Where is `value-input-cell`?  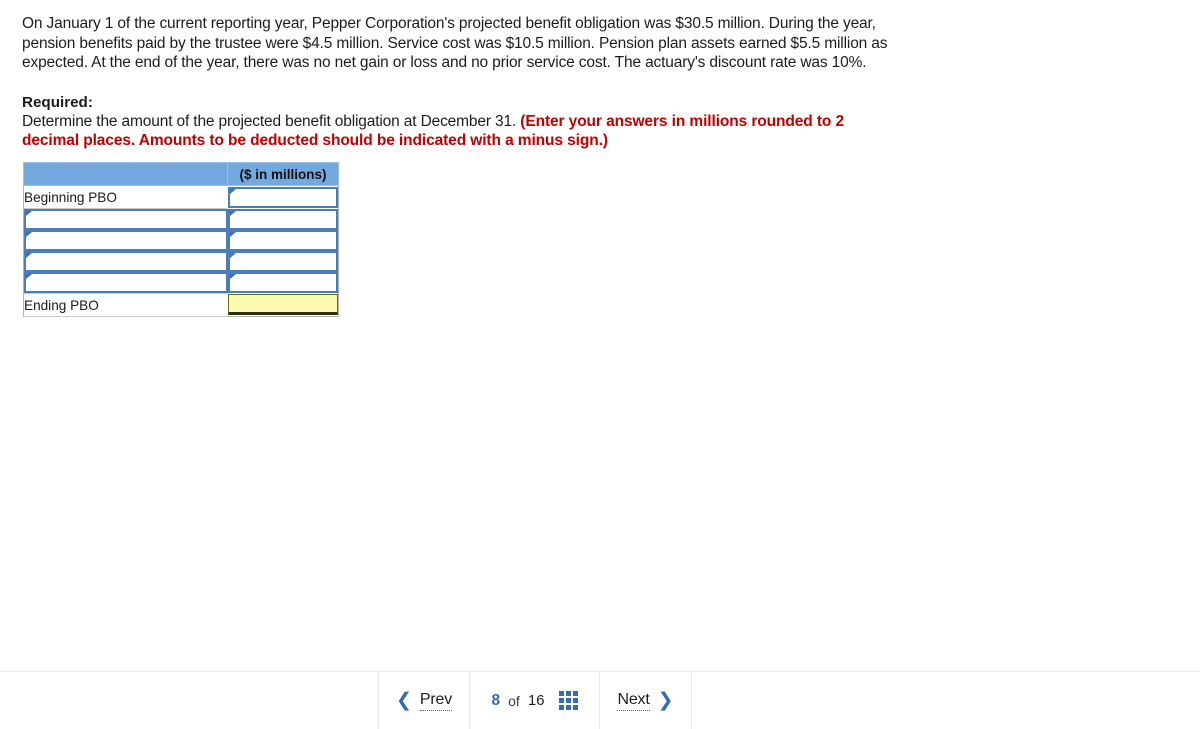
value-input-cell is located at coordinates (282, 197).